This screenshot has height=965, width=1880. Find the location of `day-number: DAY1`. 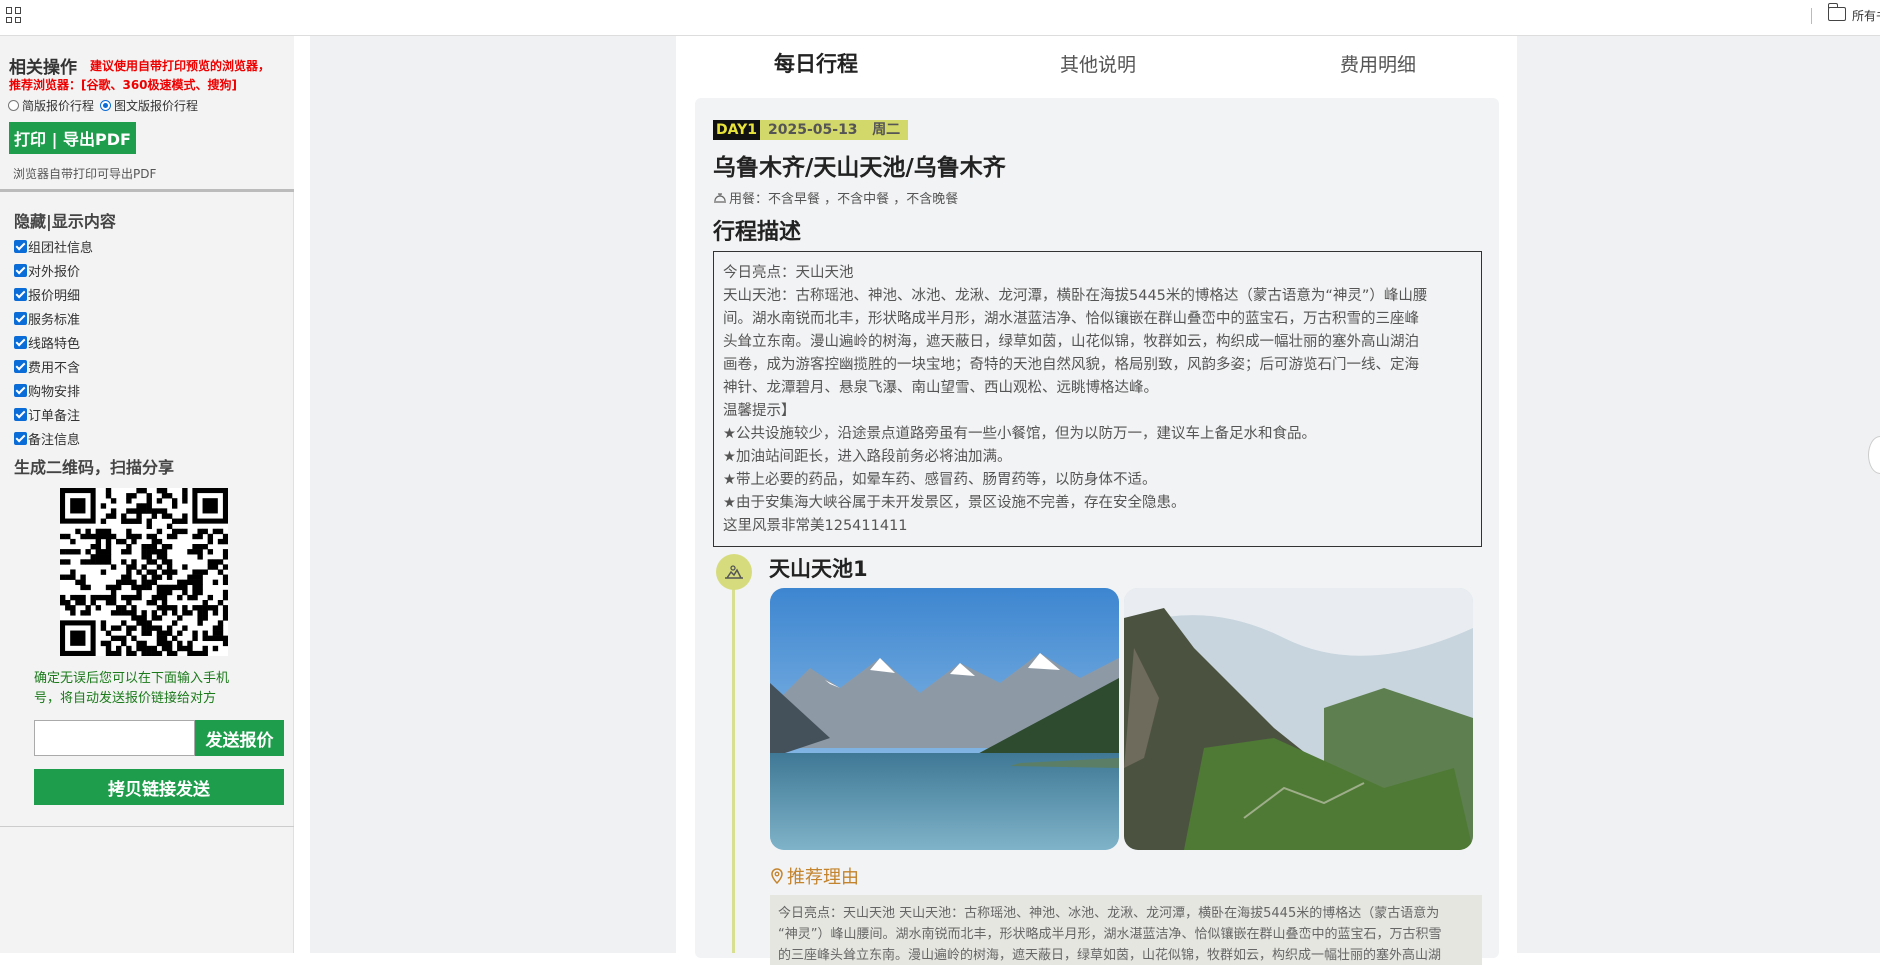

day-number: DAY1 is located at coordinates (736, 130).